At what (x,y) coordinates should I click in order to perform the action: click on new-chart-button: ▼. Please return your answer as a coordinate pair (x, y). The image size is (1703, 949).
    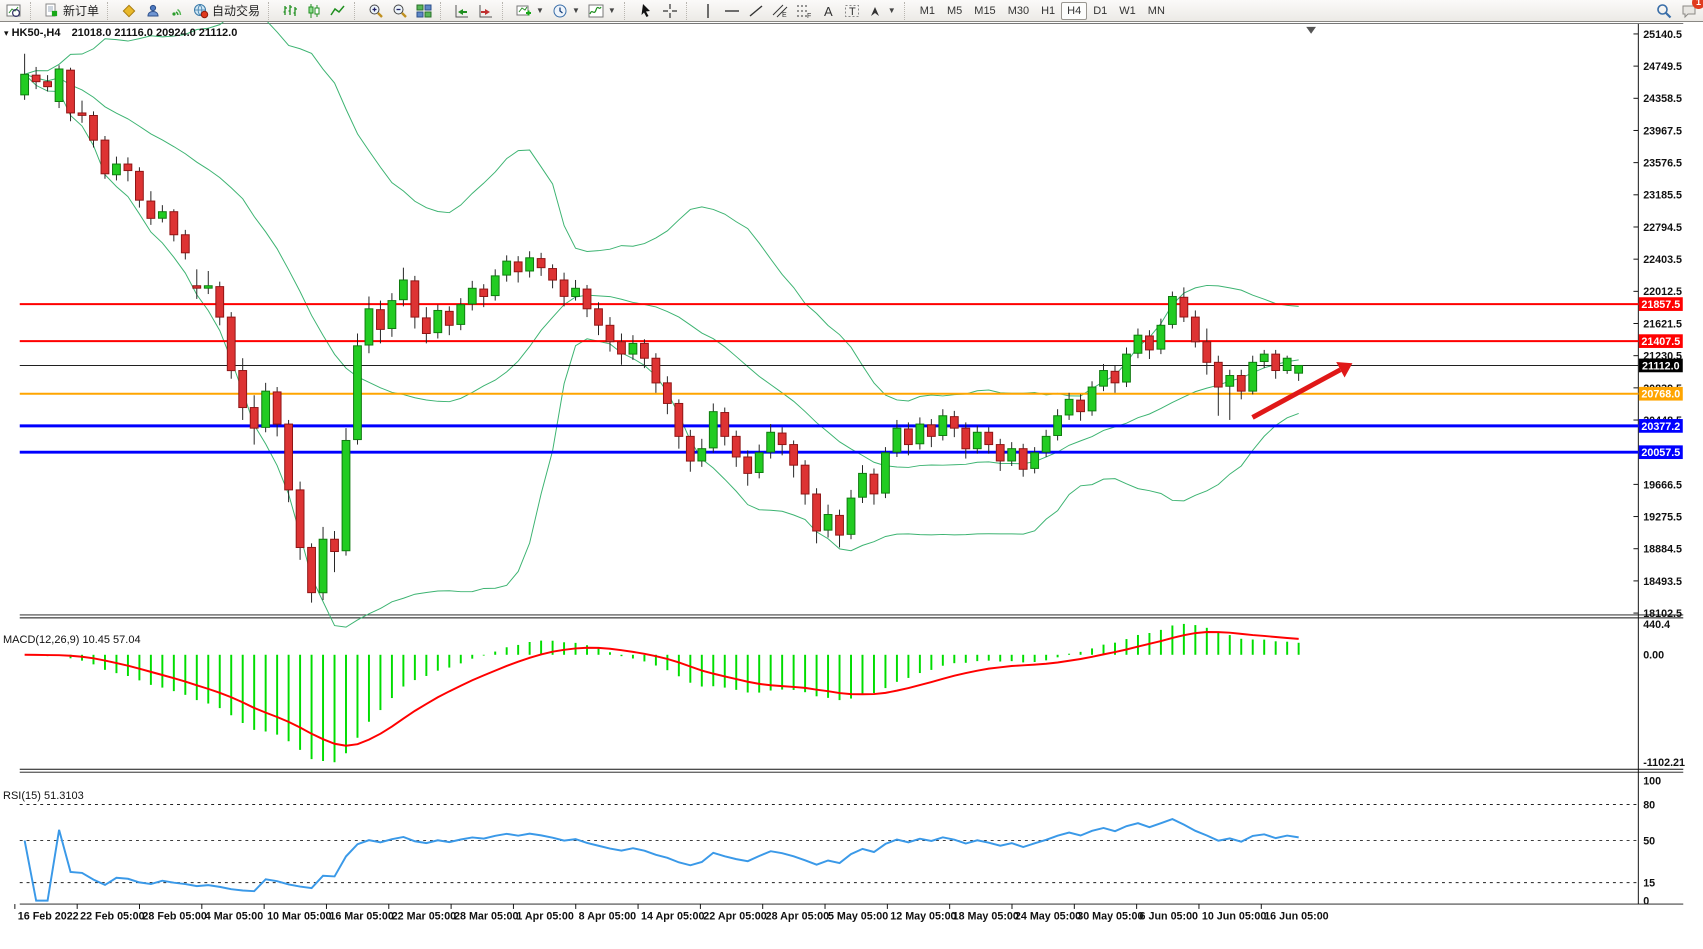
    Looking at the image, I should click on (530, 11).